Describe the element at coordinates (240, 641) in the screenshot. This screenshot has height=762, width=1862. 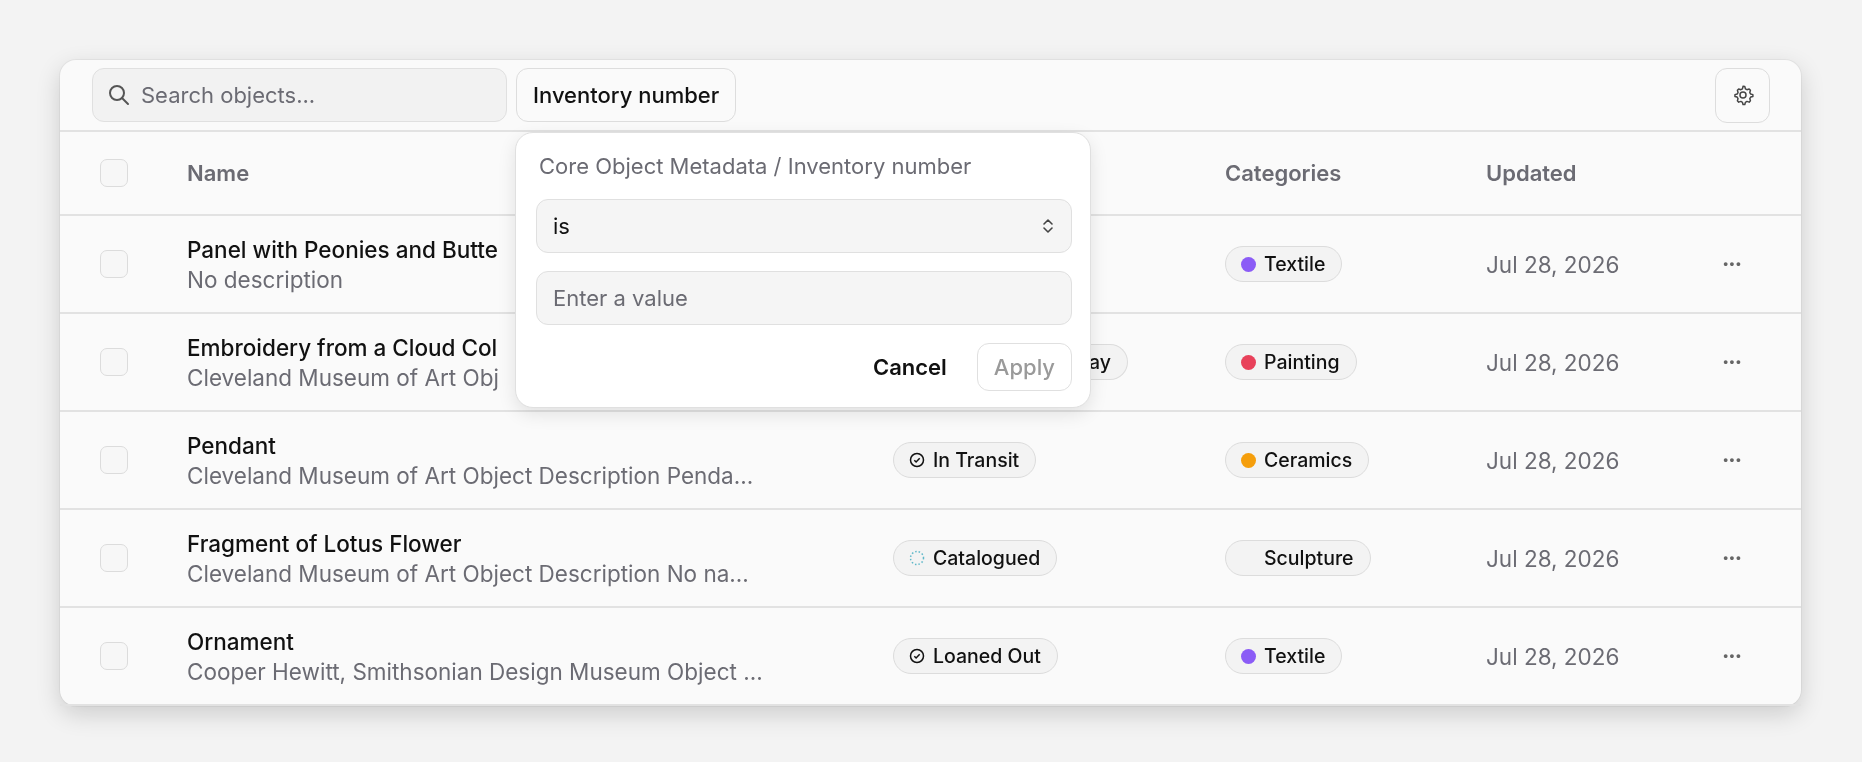
I see `object-name: Ornament` at that location.